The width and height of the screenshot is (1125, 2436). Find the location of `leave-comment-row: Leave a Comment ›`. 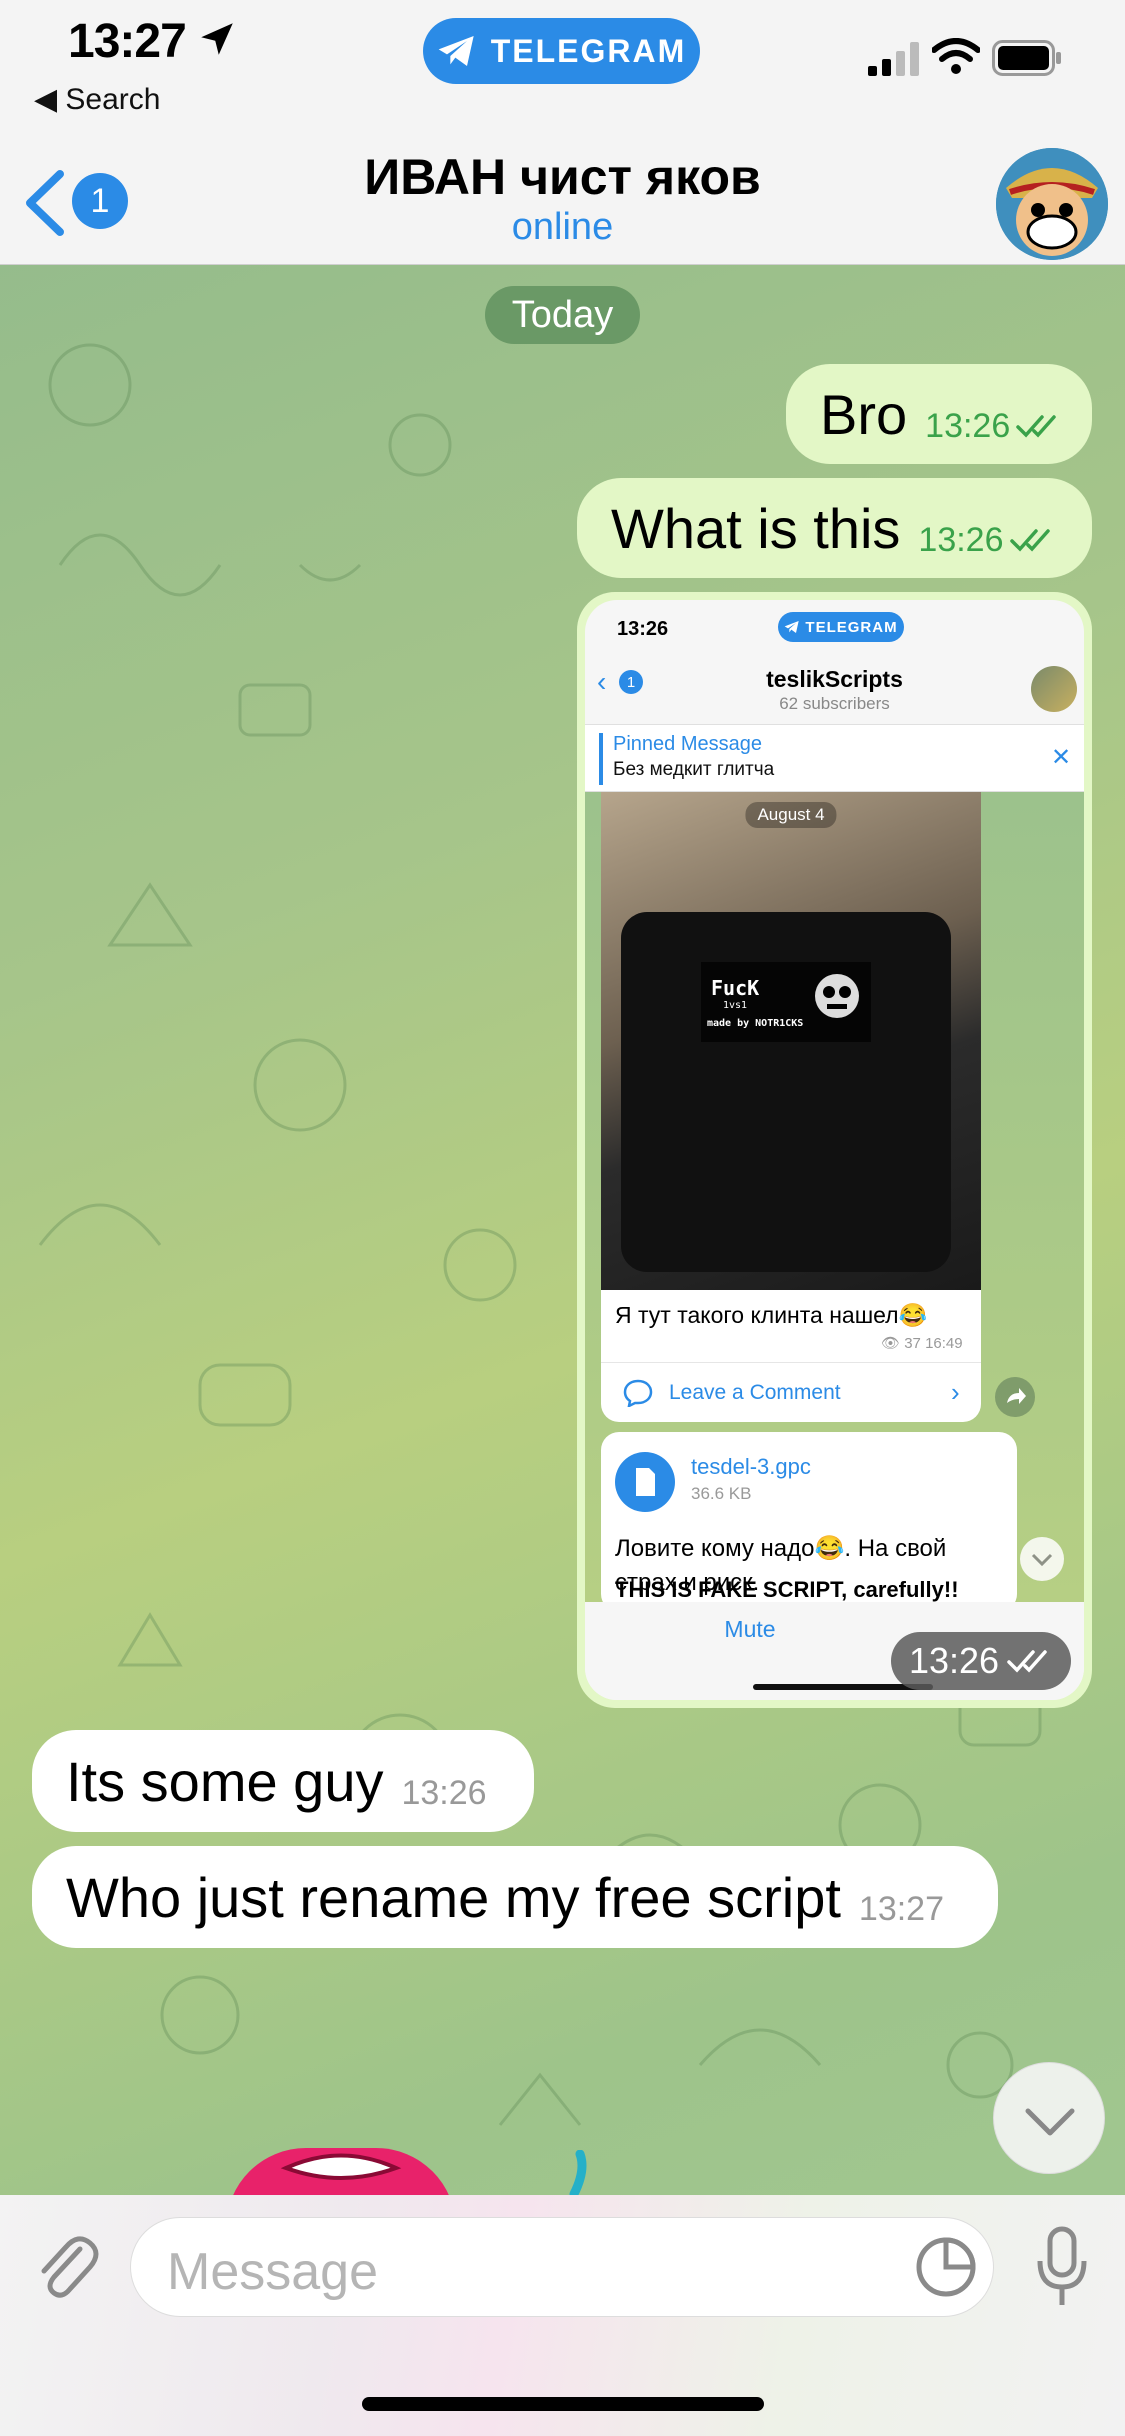

leave-comment-row: Leave a Comment › is located at coordinates (791, 1392).